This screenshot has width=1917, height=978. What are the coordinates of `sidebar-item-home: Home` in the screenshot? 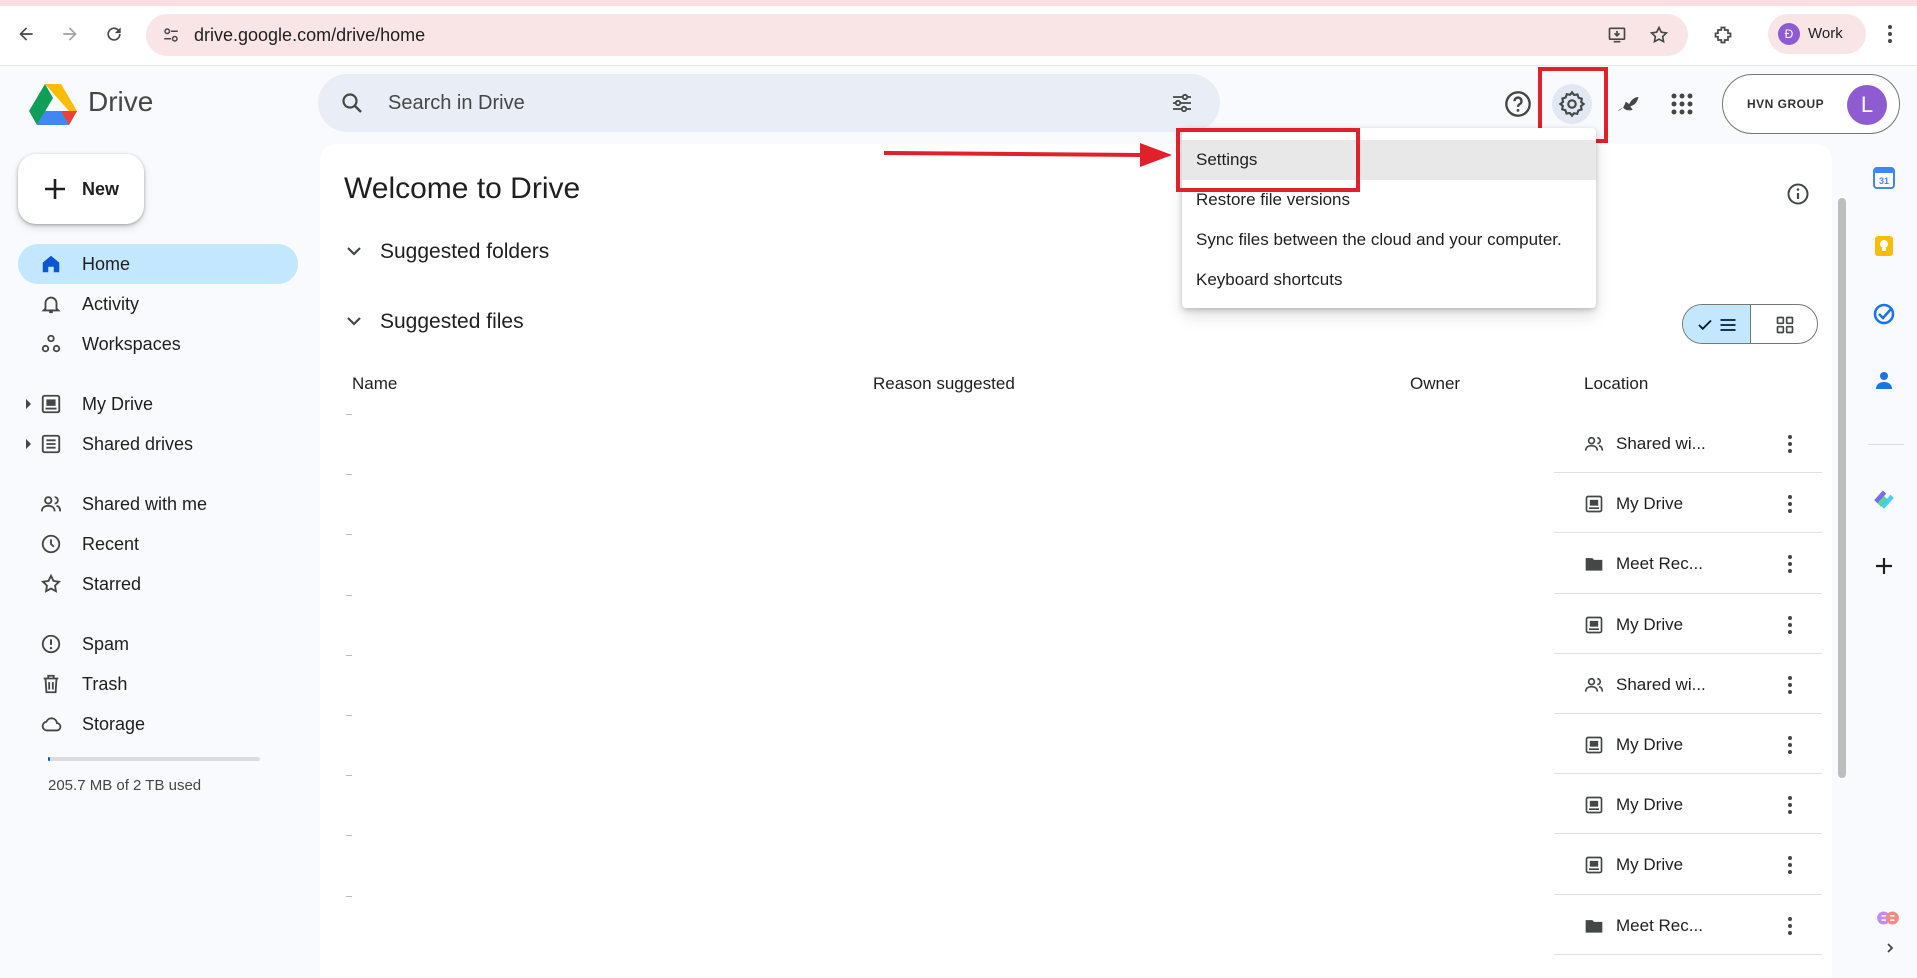 It's located at (158, 264).